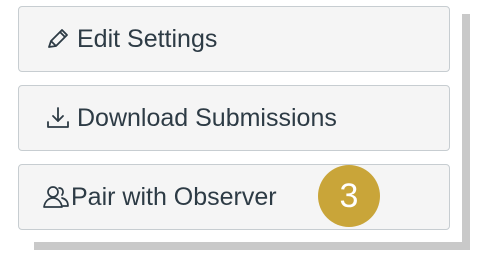 This screenshot has height=254, width=478. I want to click on step-number-badge: 3, so click(349, 196).